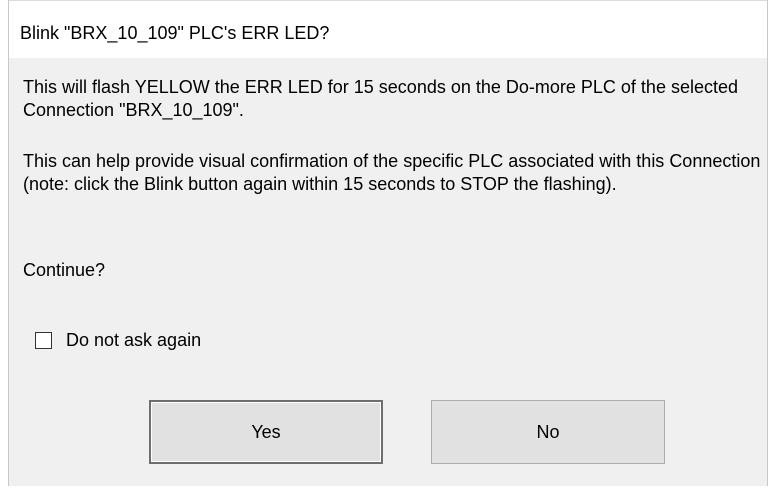 The height and width of the screenshot is (490, 776). I want to click on do-not-ask-again-option: Do not ask again, so click(118, 340).